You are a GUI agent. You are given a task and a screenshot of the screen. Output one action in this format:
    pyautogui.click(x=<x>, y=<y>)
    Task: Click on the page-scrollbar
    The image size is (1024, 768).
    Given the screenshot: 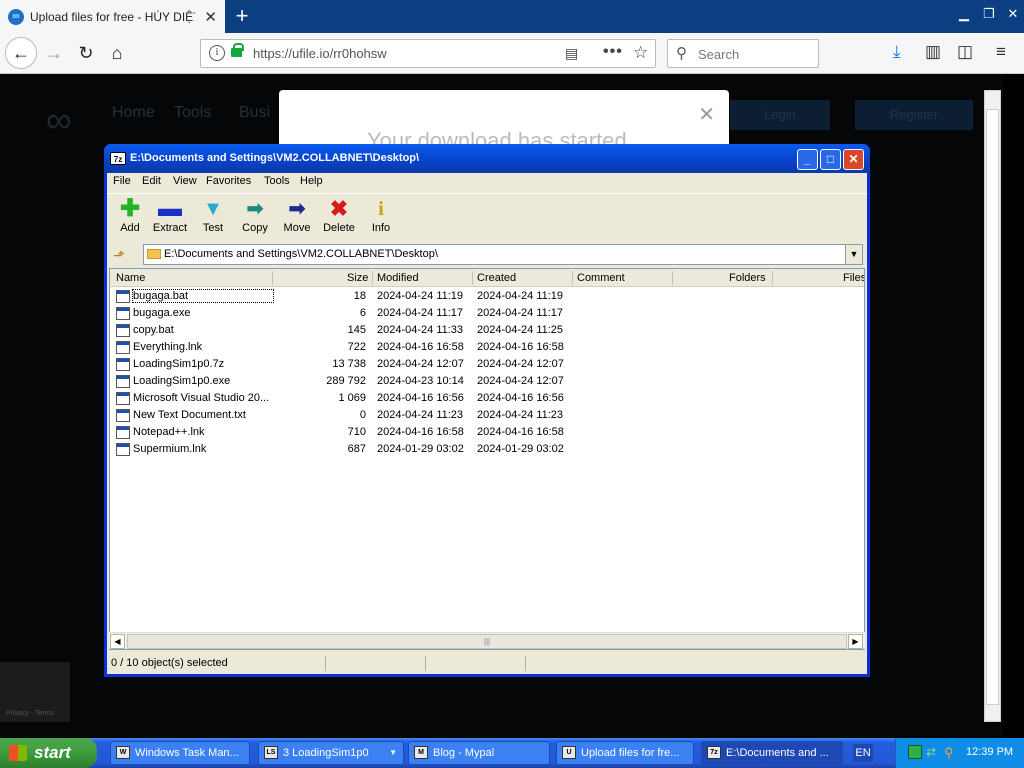 What is the action you would take?
    pyautogui.click(x=992, y=406)
    